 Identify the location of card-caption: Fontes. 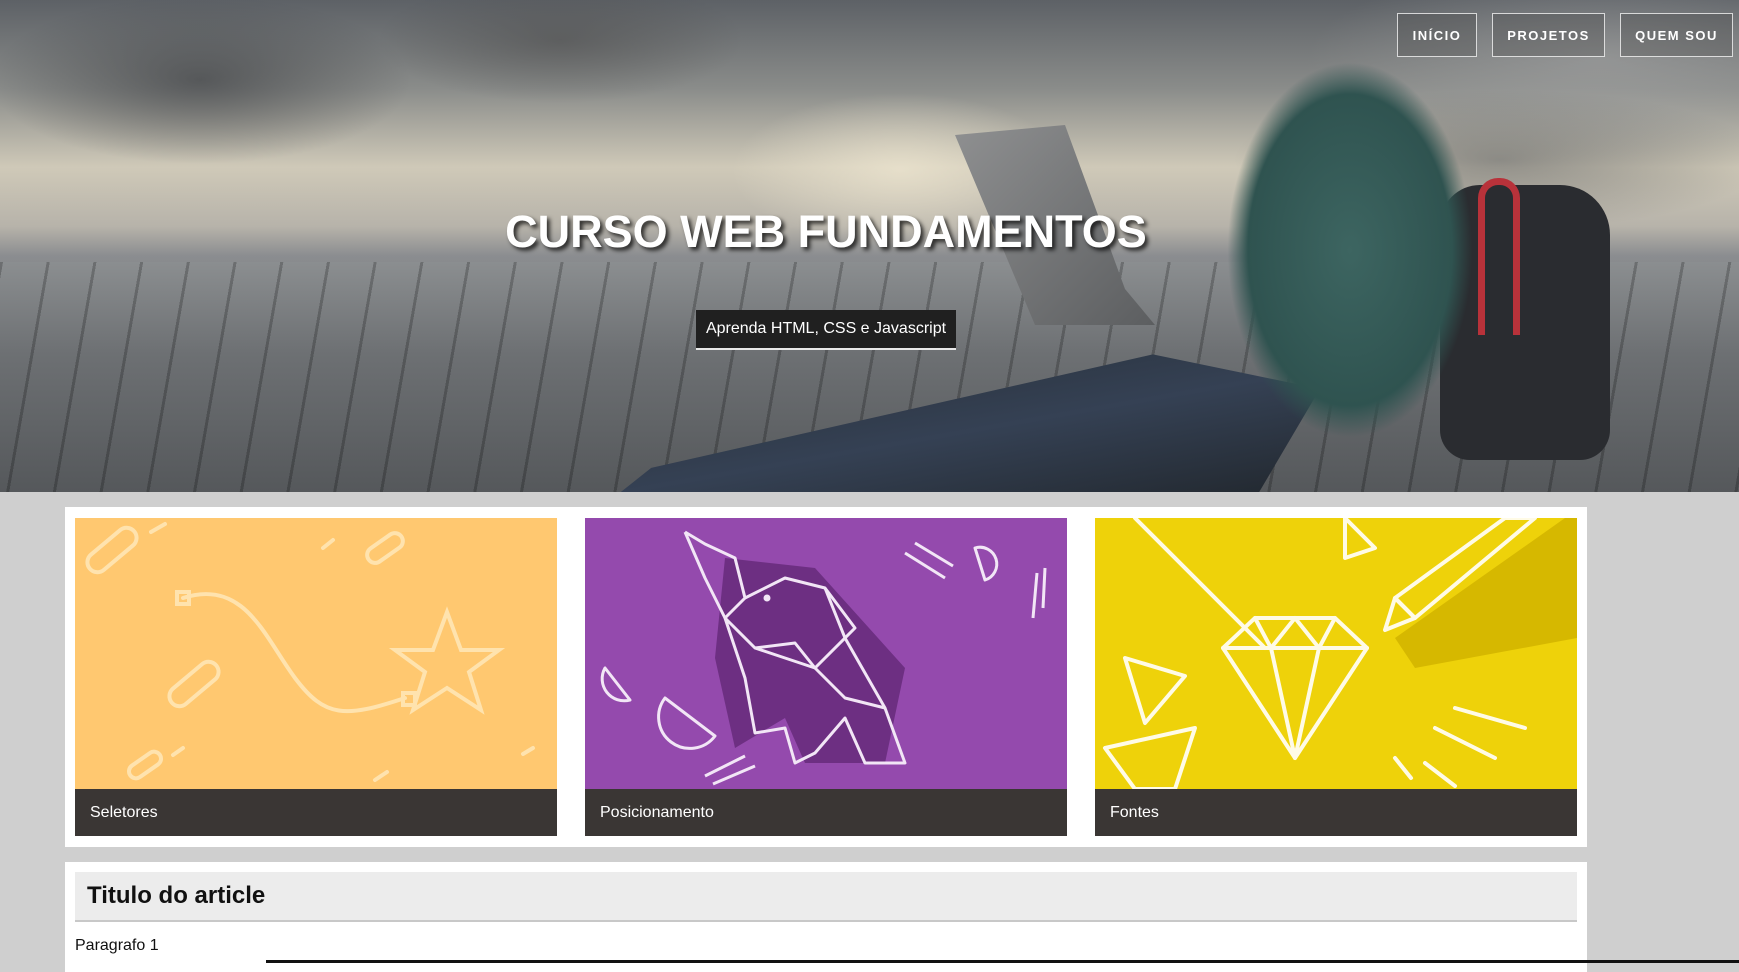
(1336, 812).